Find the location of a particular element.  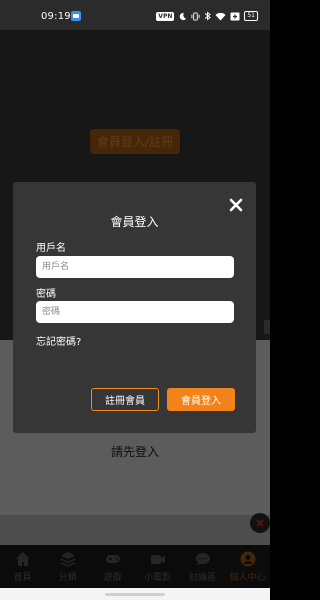

forgot-password-link: 忘記密碼? is located at coordinates (58, 340).